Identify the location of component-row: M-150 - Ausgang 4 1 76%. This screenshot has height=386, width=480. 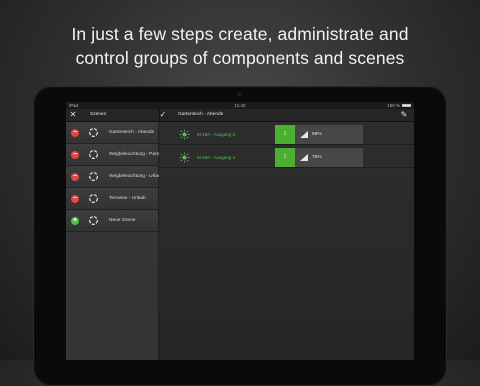
(286, 158).